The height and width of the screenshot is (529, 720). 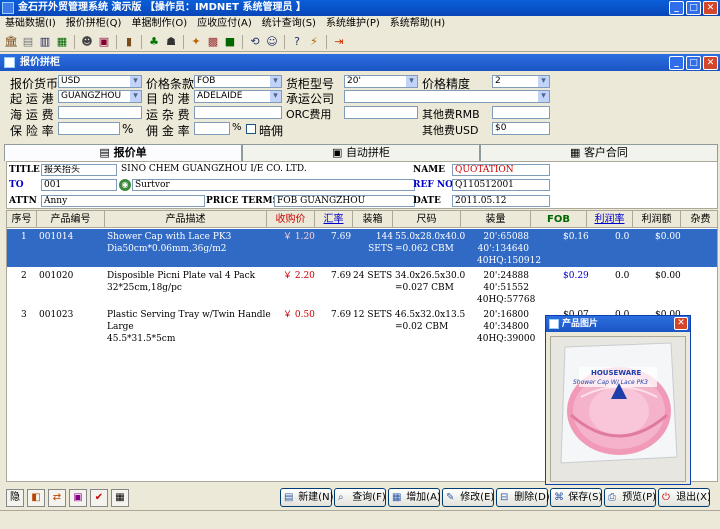 I want to click on hidden-commission-checkbox, so click(x=251, y=129).